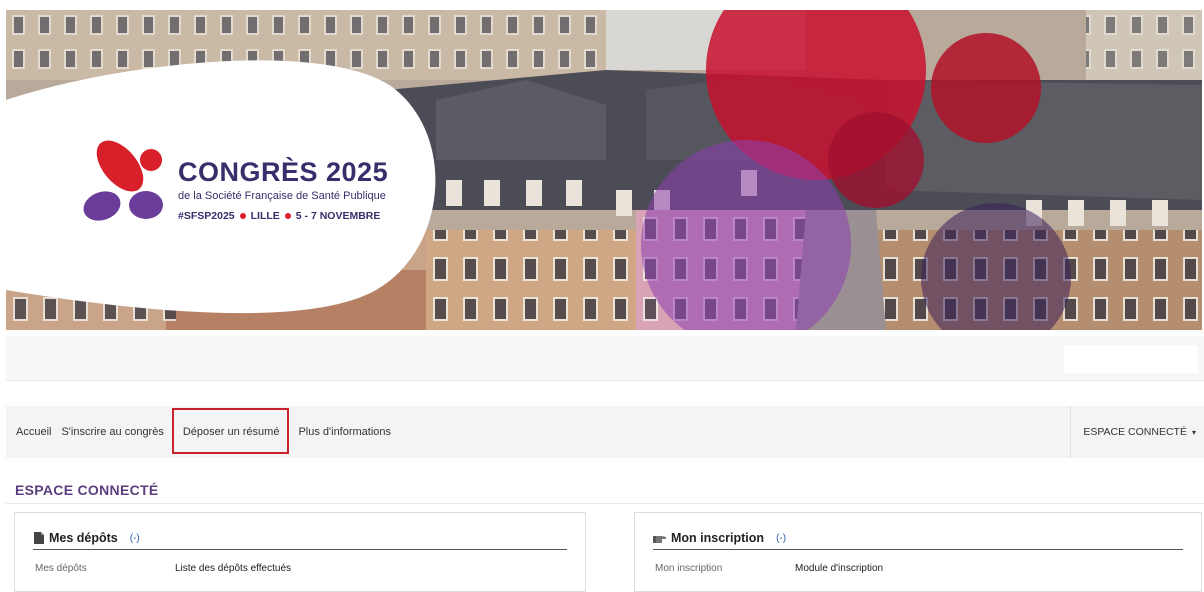 The image size is (1204, 592). I want to click on logo-tagline: #SFSP2025 LILLE 5 - 7 NOVEMBRE, so click(283, 216).